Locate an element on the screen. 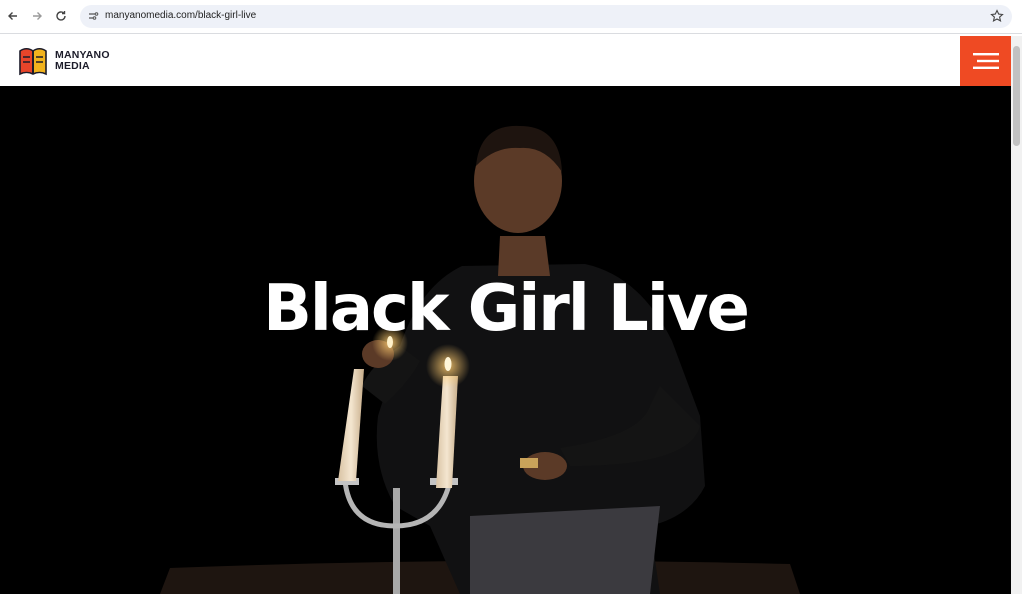  forward-arrow-icon is located at coordinates (37, 16).